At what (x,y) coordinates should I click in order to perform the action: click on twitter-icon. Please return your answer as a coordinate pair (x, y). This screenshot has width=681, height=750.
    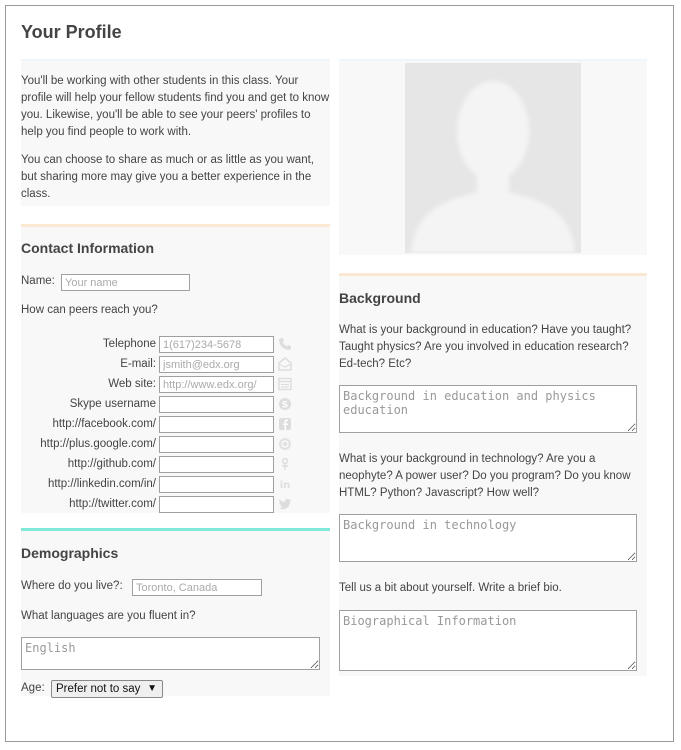
    Looking at the image, I should click on (284, 504).